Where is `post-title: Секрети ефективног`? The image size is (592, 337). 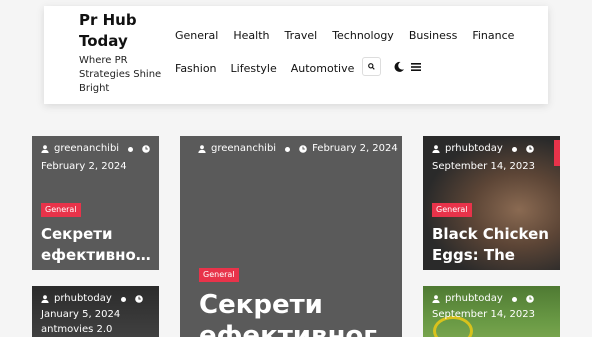
post-title: Секрети ефективног is located at coordinates (297, 313).